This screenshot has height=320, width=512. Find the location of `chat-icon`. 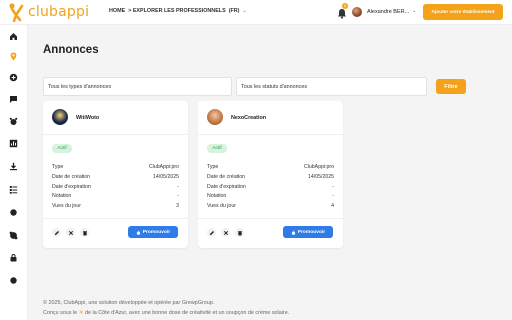

chat-icon is located at coordinates (13, 99).